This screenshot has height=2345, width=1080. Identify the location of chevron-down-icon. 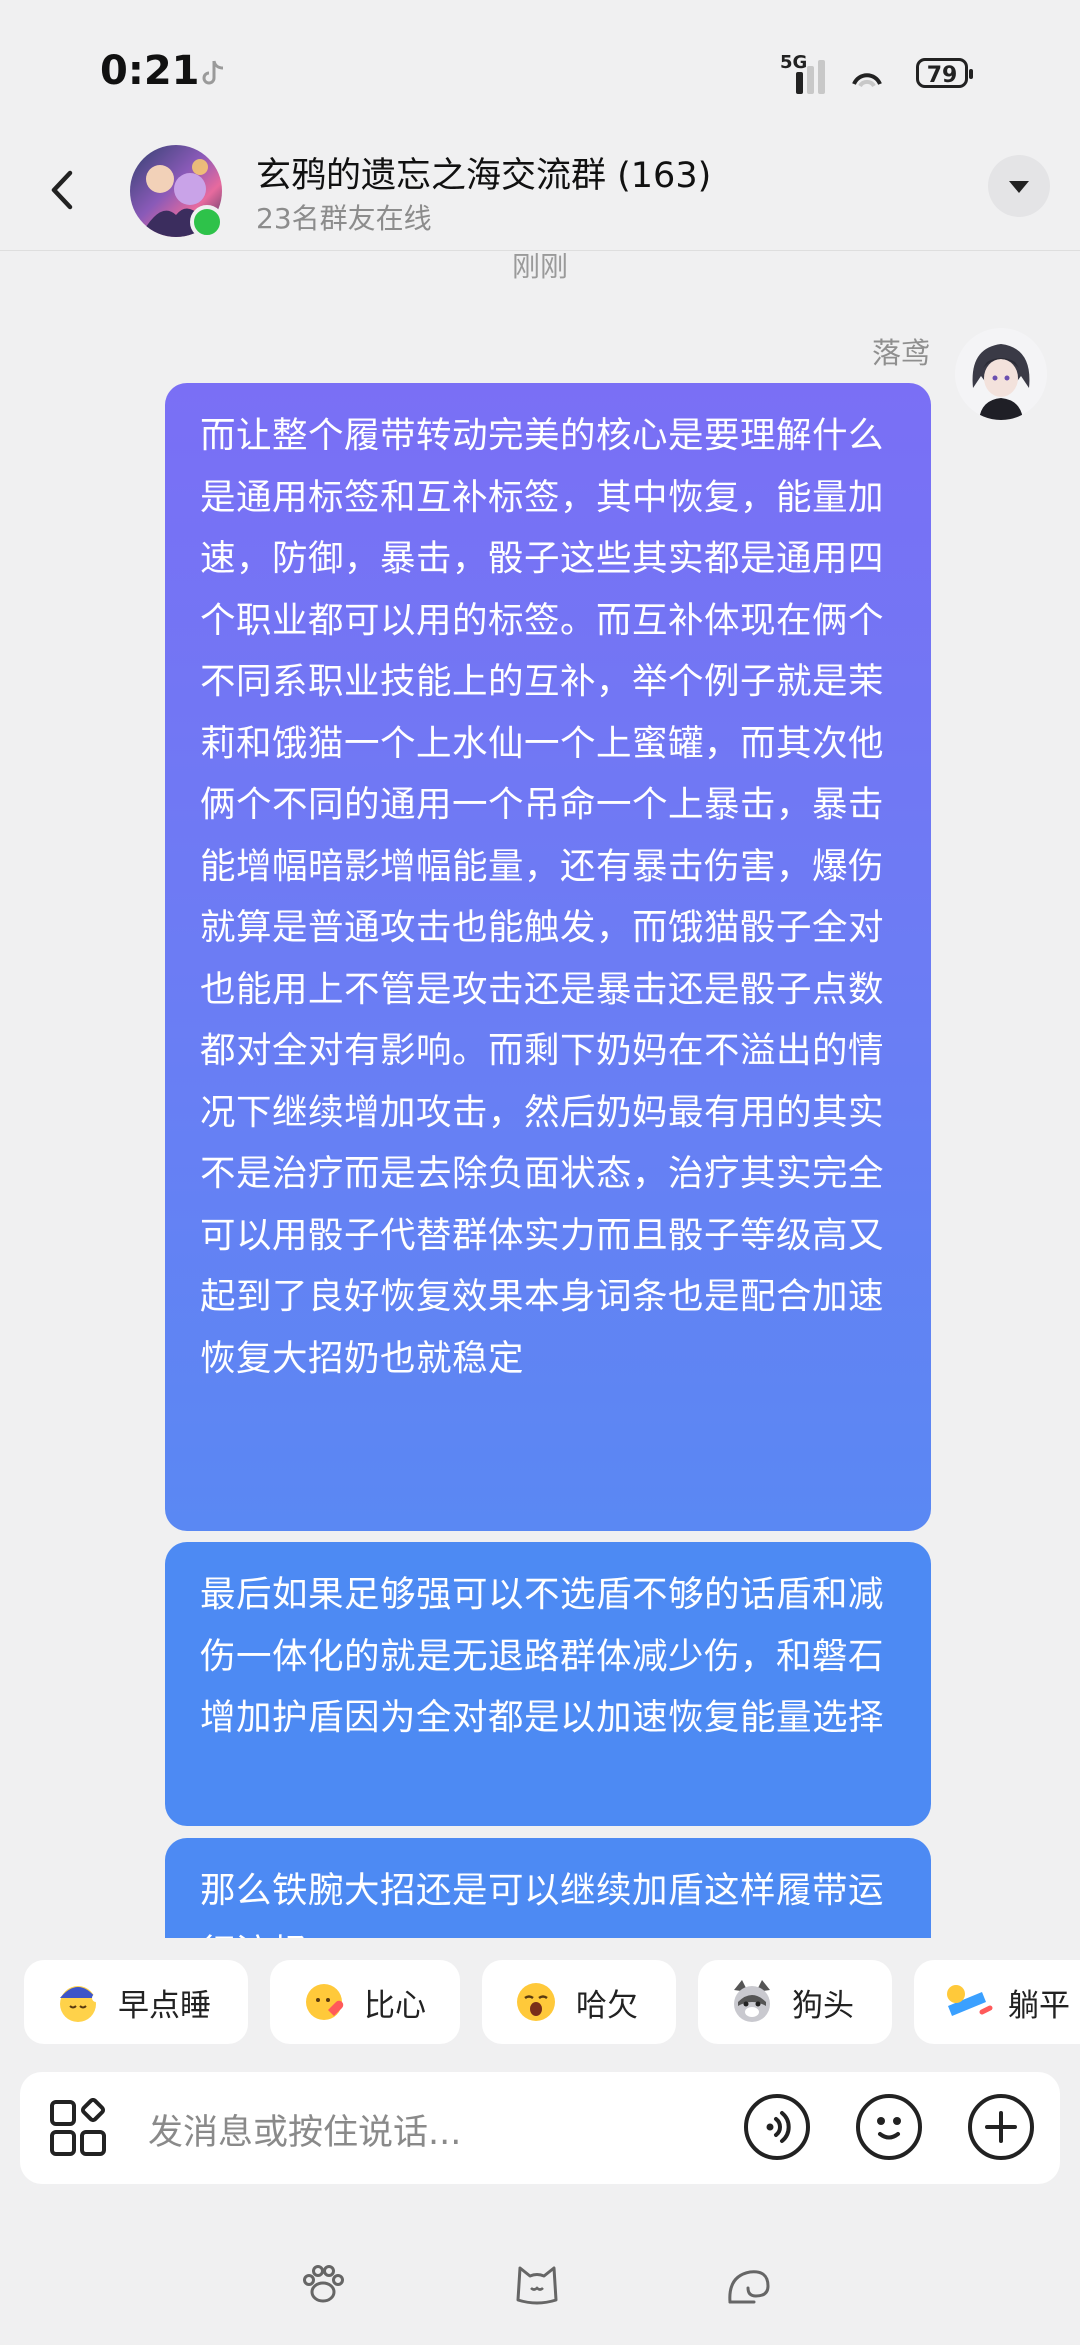
(1019, 187).